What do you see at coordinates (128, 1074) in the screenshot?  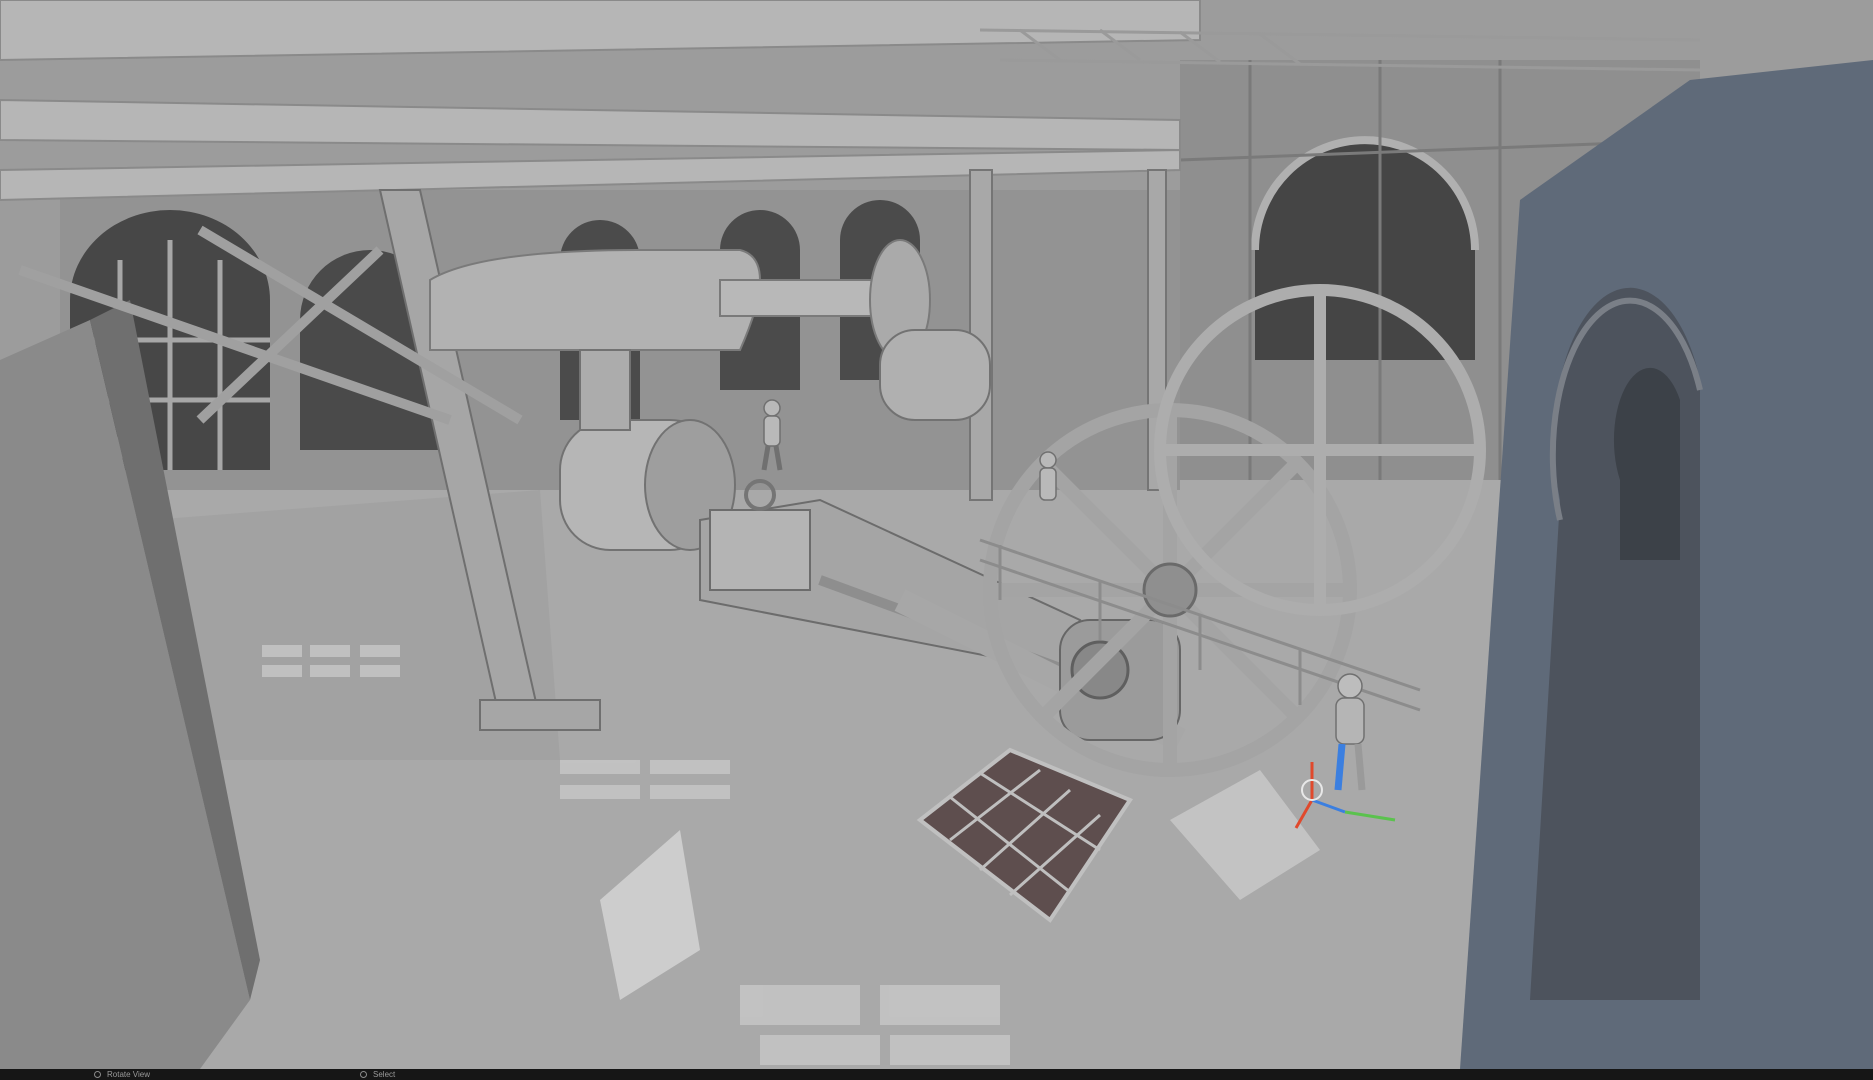 I see `hint-label: Rotate View` at bounding box center [128, 1074].